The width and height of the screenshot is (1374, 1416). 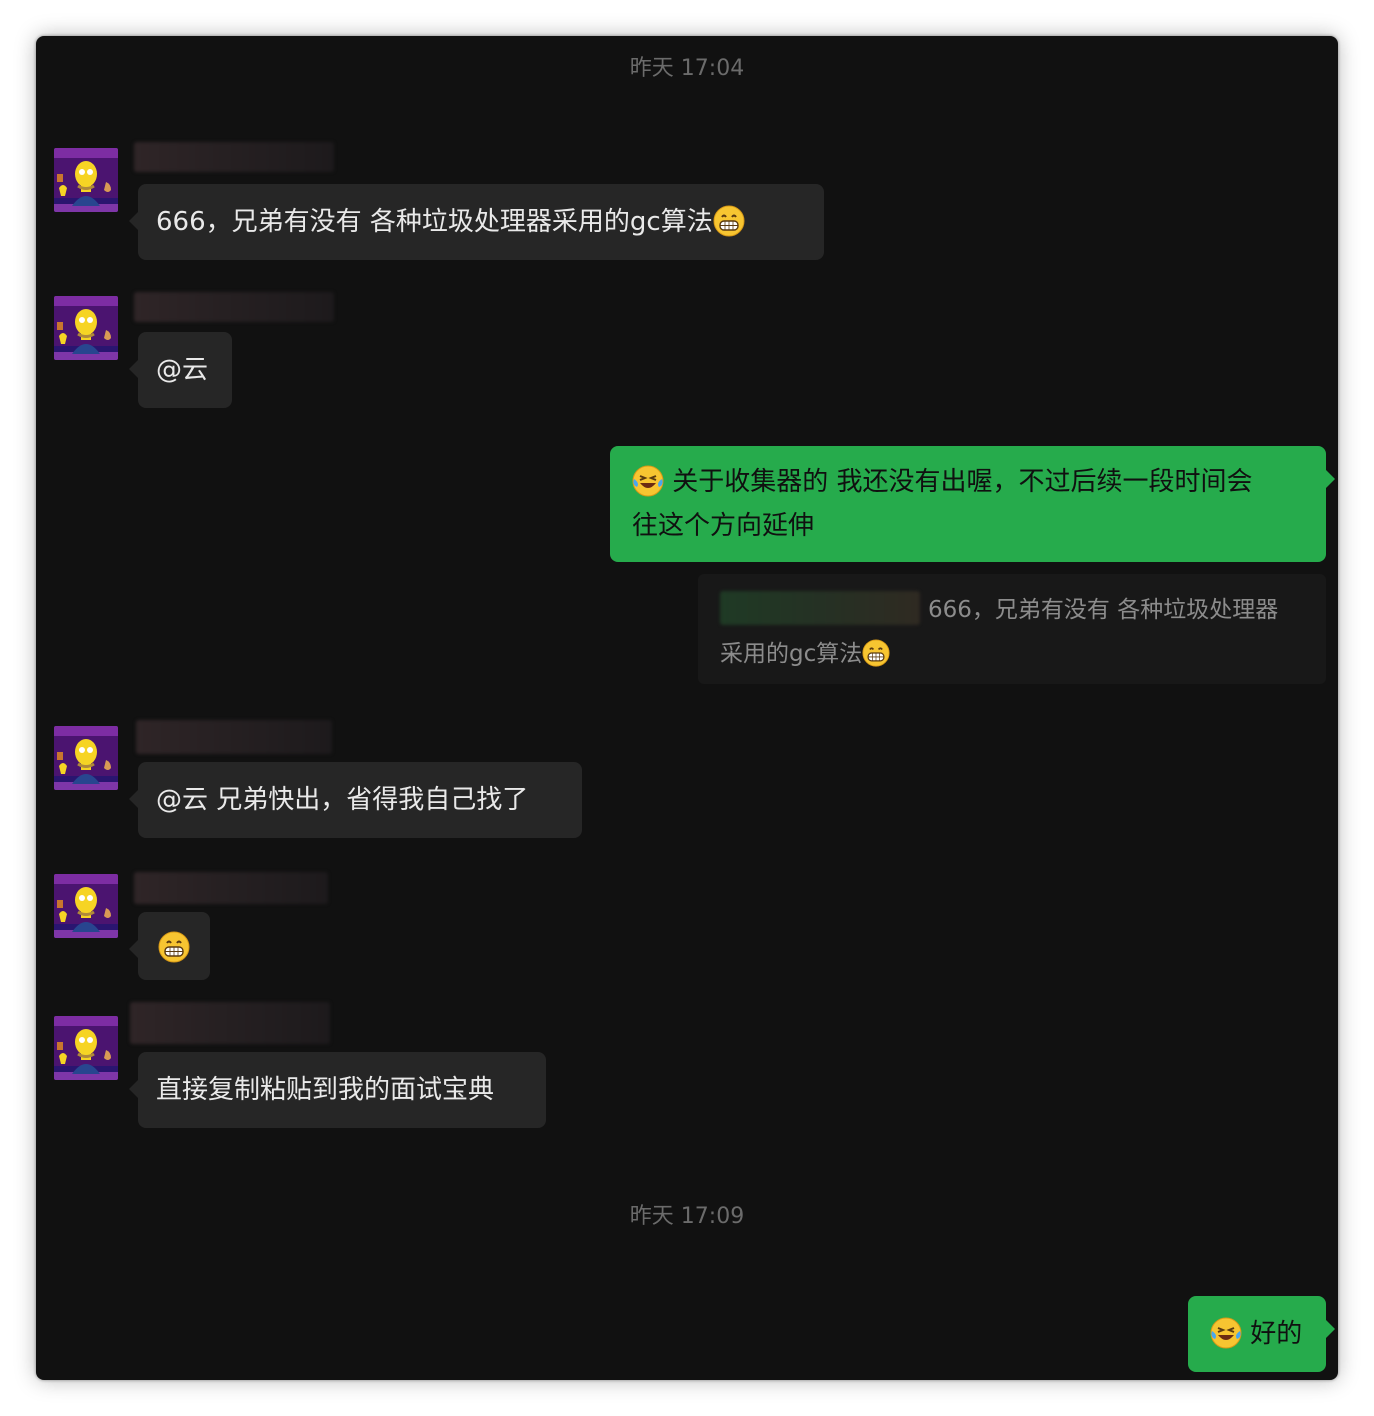 What do you see at coordinates (1012, 629) in the screenshot?
I see `quoted-message: 666，兄弟有没有 各种垃圾处理器 采用的gc算法` at bounding box center [1012, 629].